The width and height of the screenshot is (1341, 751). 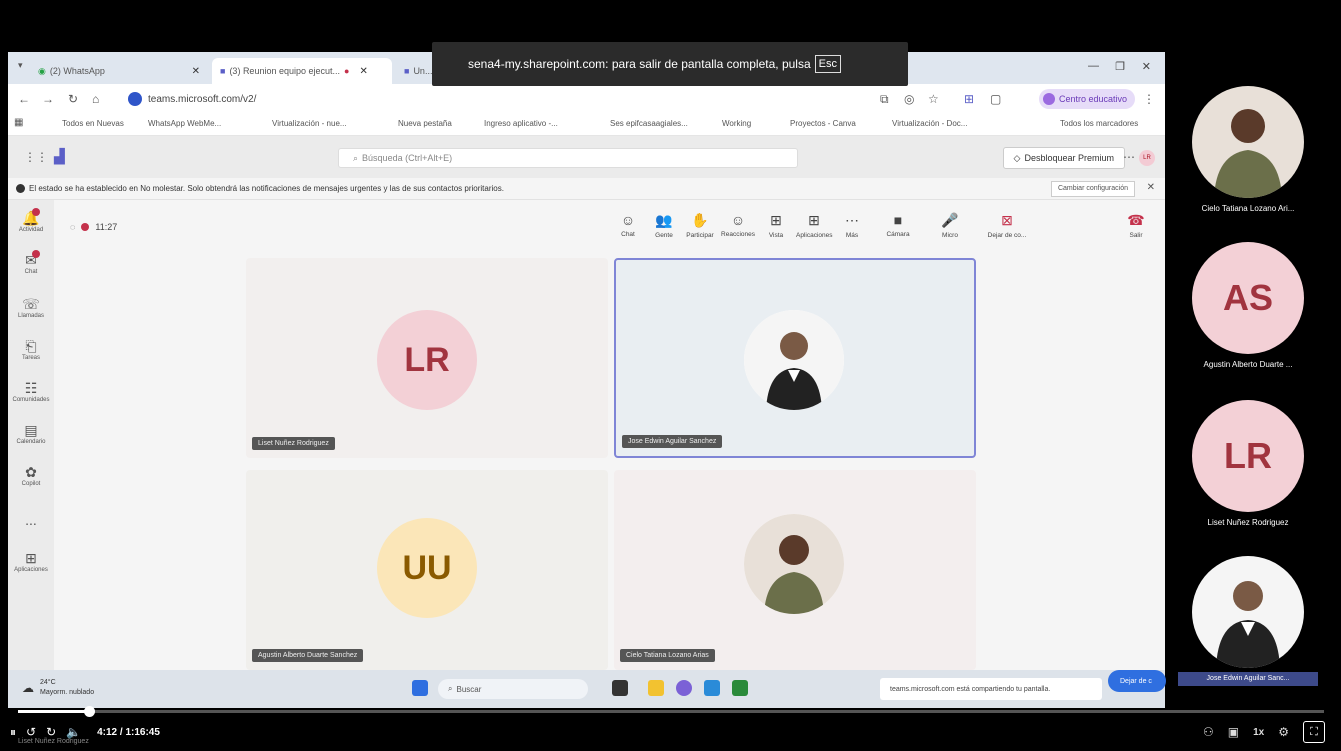 I want to click on rail-item-communities: ☷ Comunidades, so click(x=31, y=391).